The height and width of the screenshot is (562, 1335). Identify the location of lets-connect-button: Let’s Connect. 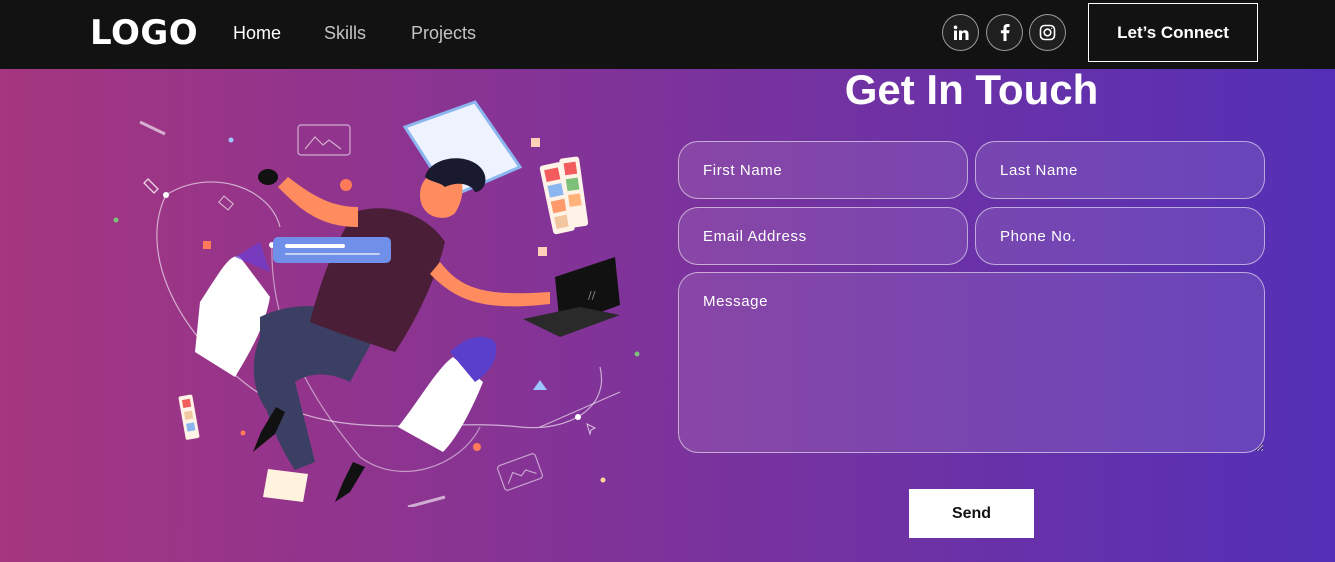
(1173, 32).